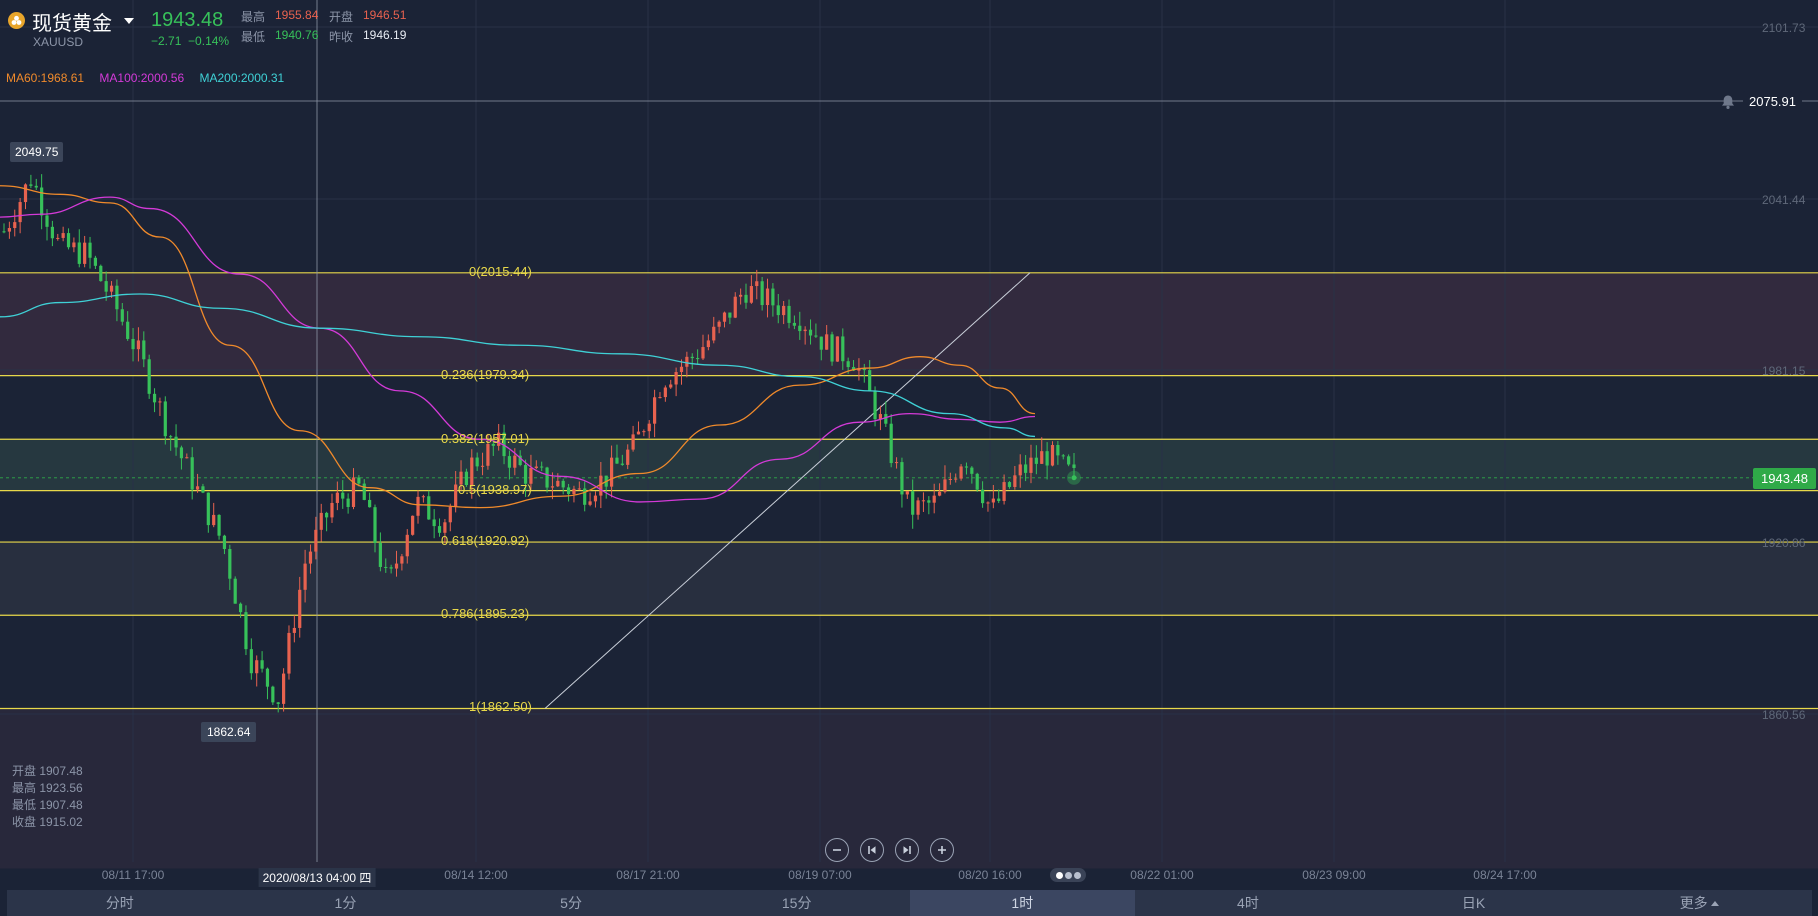 Image resolution: width=1818 pixels, height=916 pixels. I want to click on zoom-in-icon, so click(942, 850).